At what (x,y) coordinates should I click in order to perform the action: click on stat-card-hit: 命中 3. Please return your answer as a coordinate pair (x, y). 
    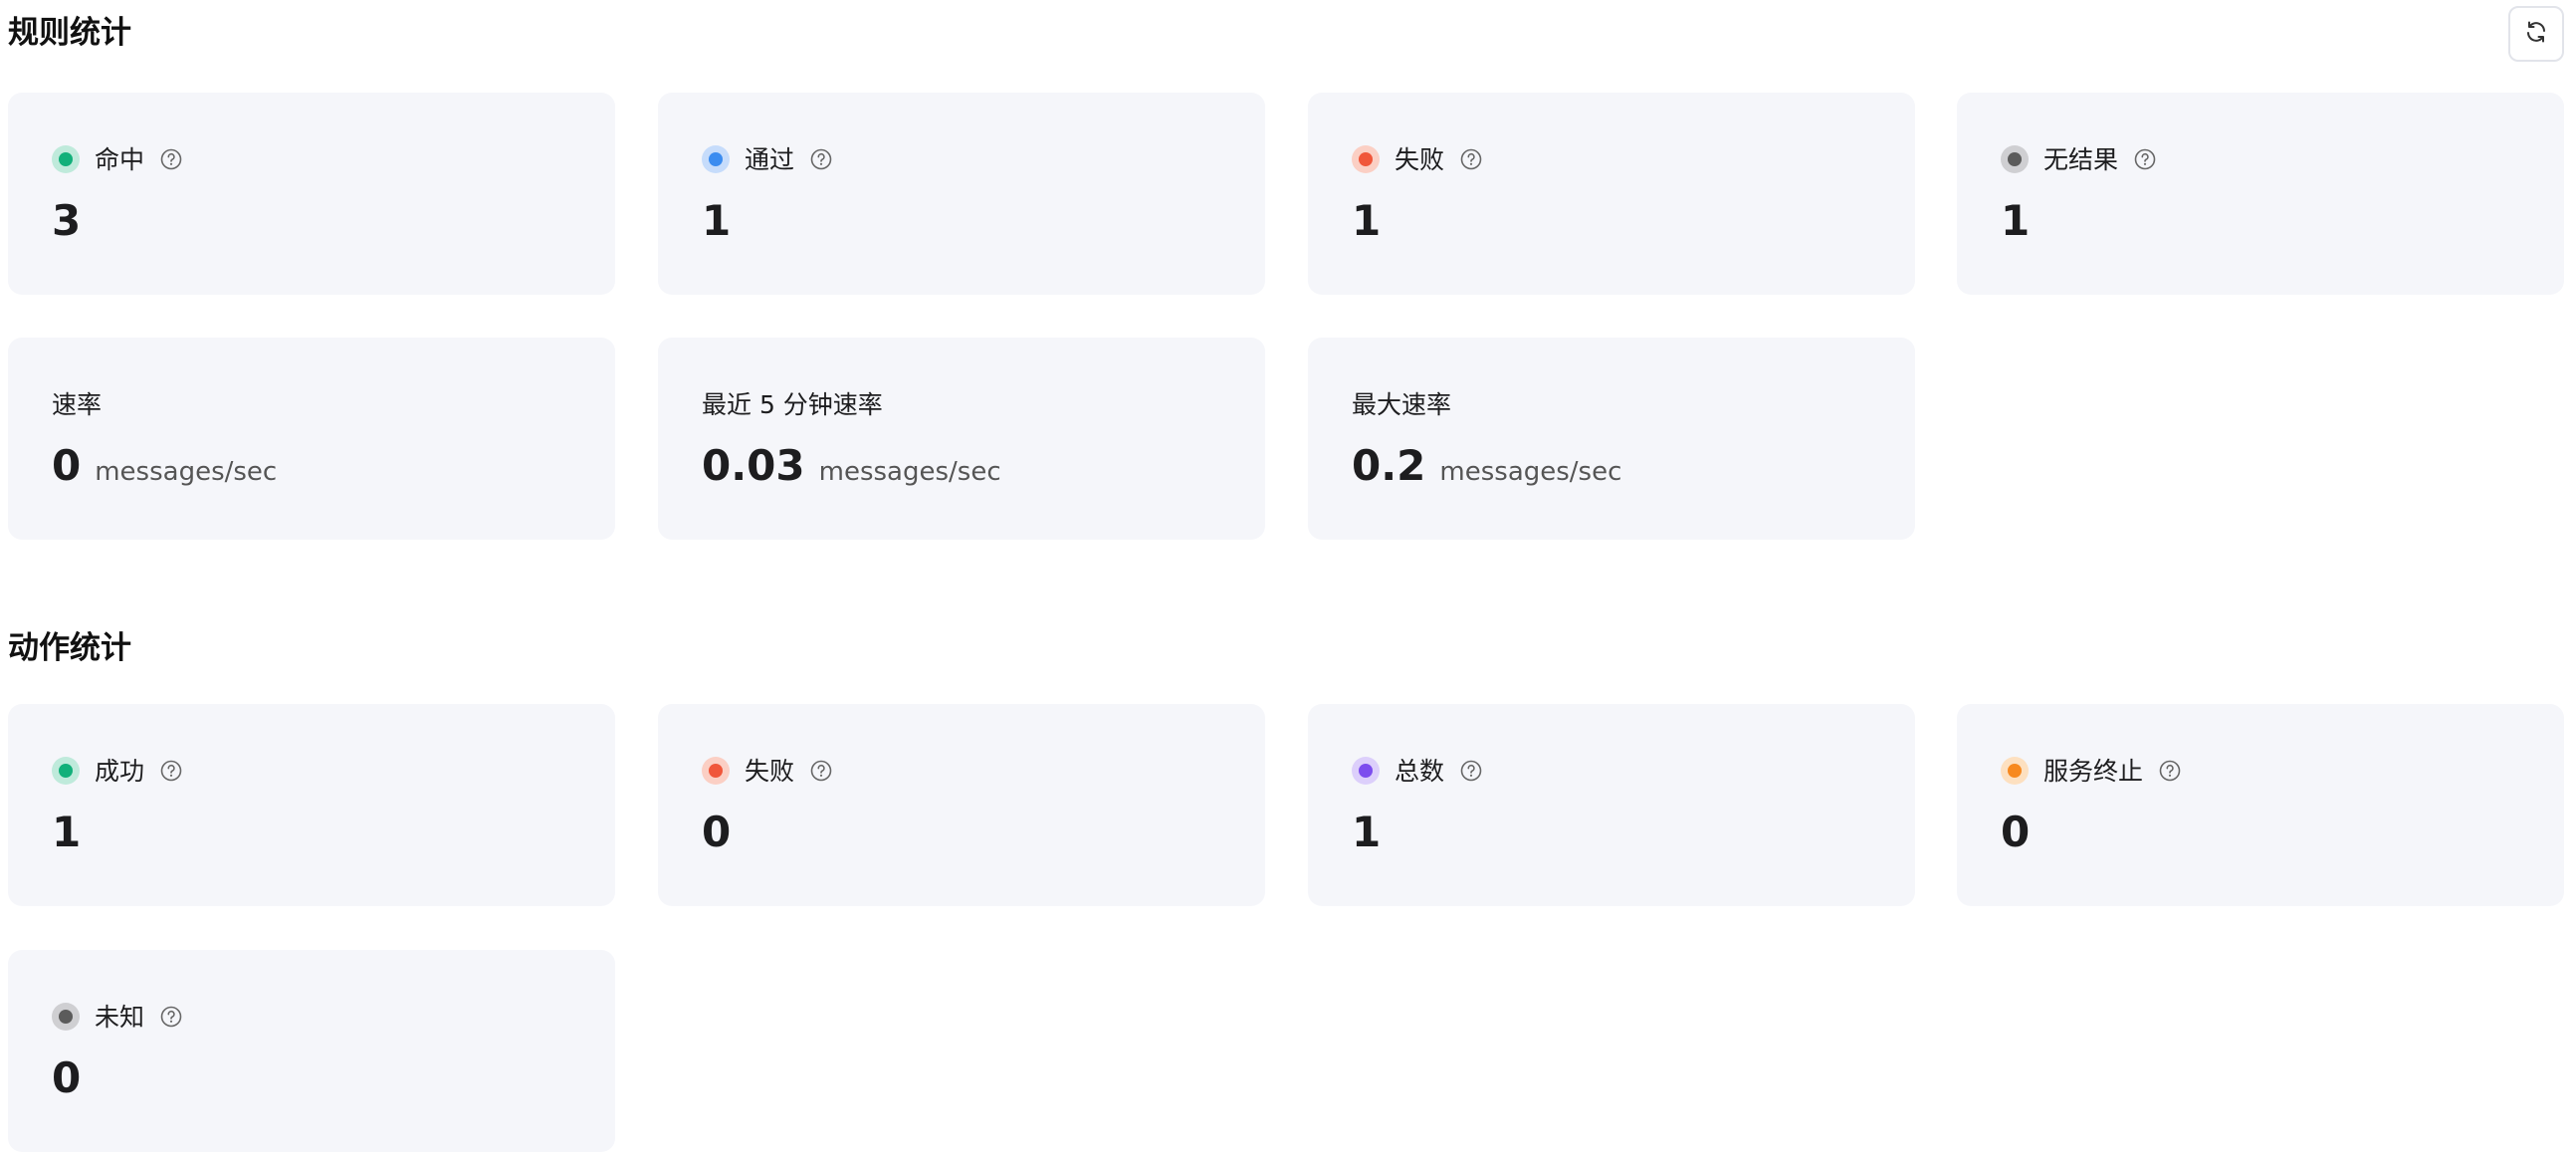
    Looking at the image, I should click on (311, 194).